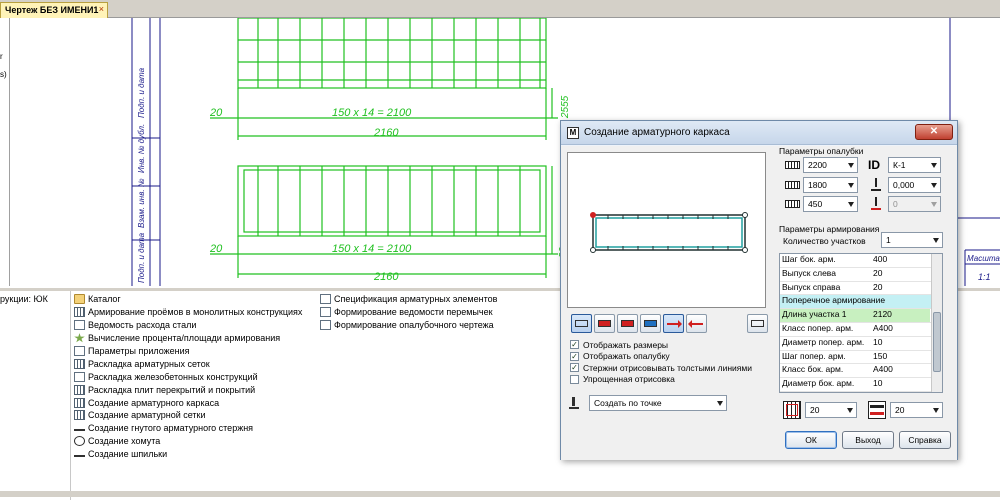  I want to click on tree-item: Формирование ведомости перемычек, so click(440, 312).